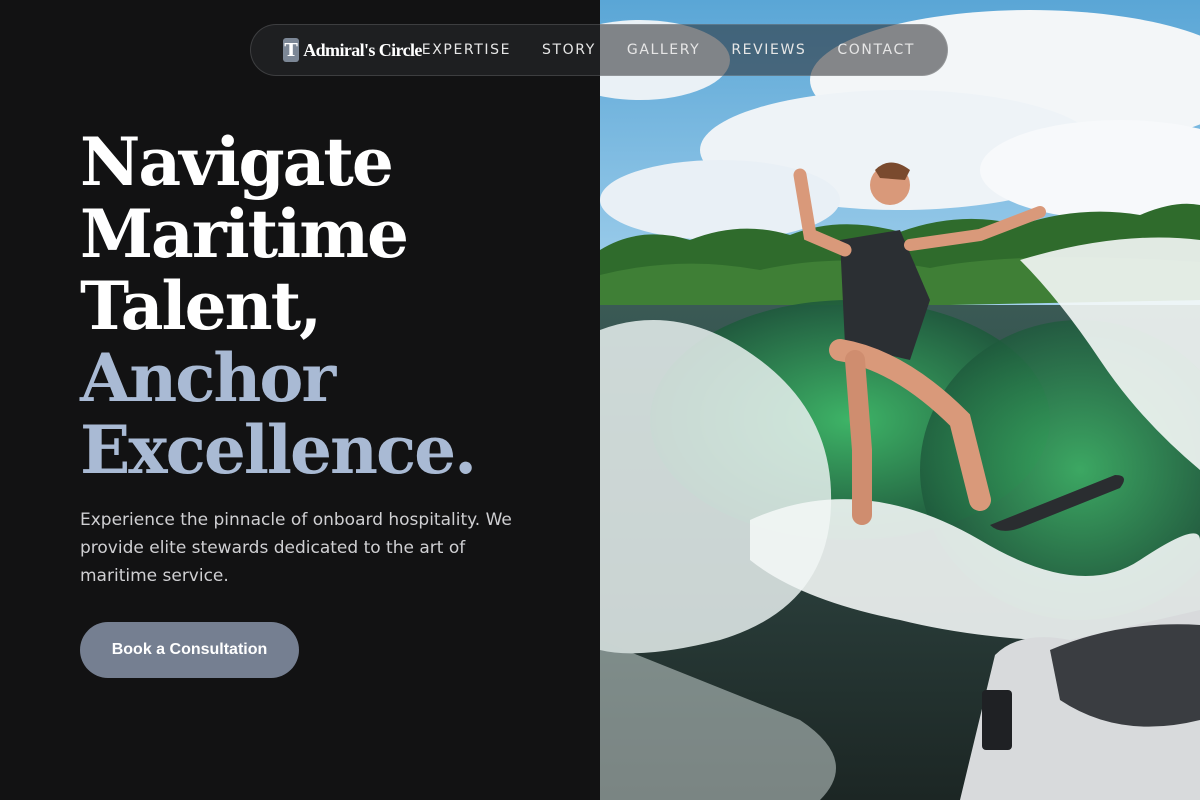 The image size is (1200, 800). I want to click on nav-link-contact: CONTACT, so click(876, 50).